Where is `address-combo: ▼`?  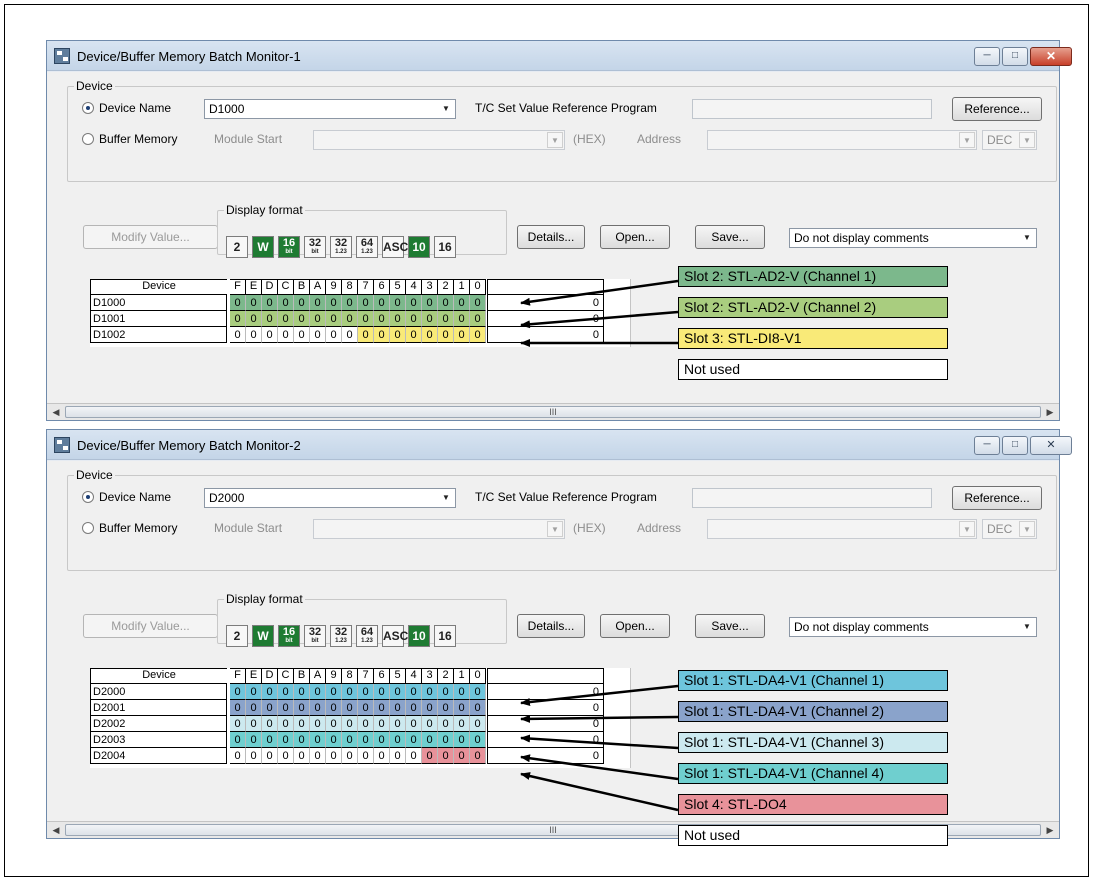
address-combo: ▼ is located at coordinates (842, 140).